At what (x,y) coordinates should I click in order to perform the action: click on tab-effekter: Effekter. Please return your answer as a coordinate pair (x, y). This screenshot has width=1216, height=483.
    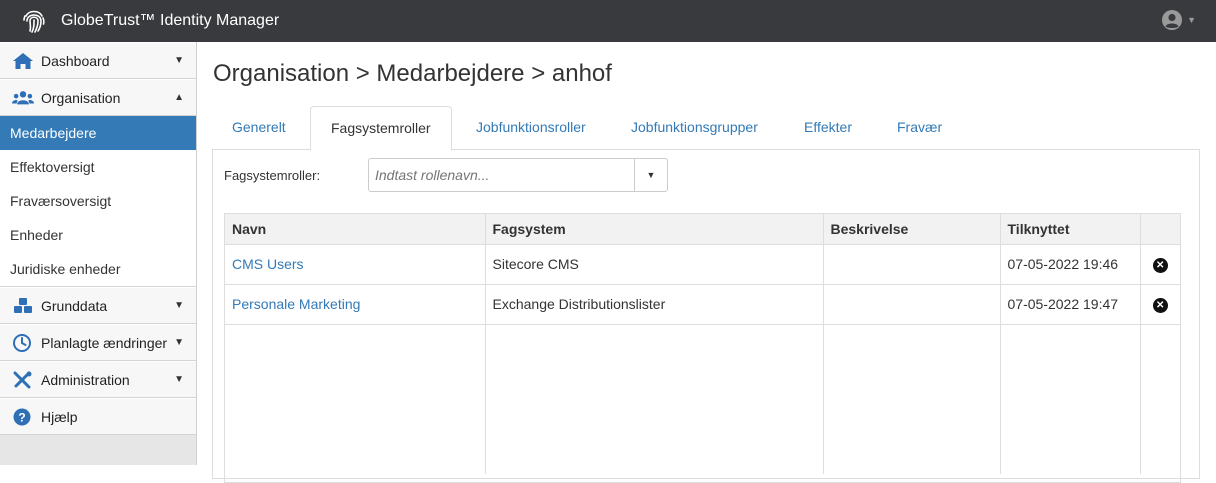
    Looking at the image, I should click on (828, 128).